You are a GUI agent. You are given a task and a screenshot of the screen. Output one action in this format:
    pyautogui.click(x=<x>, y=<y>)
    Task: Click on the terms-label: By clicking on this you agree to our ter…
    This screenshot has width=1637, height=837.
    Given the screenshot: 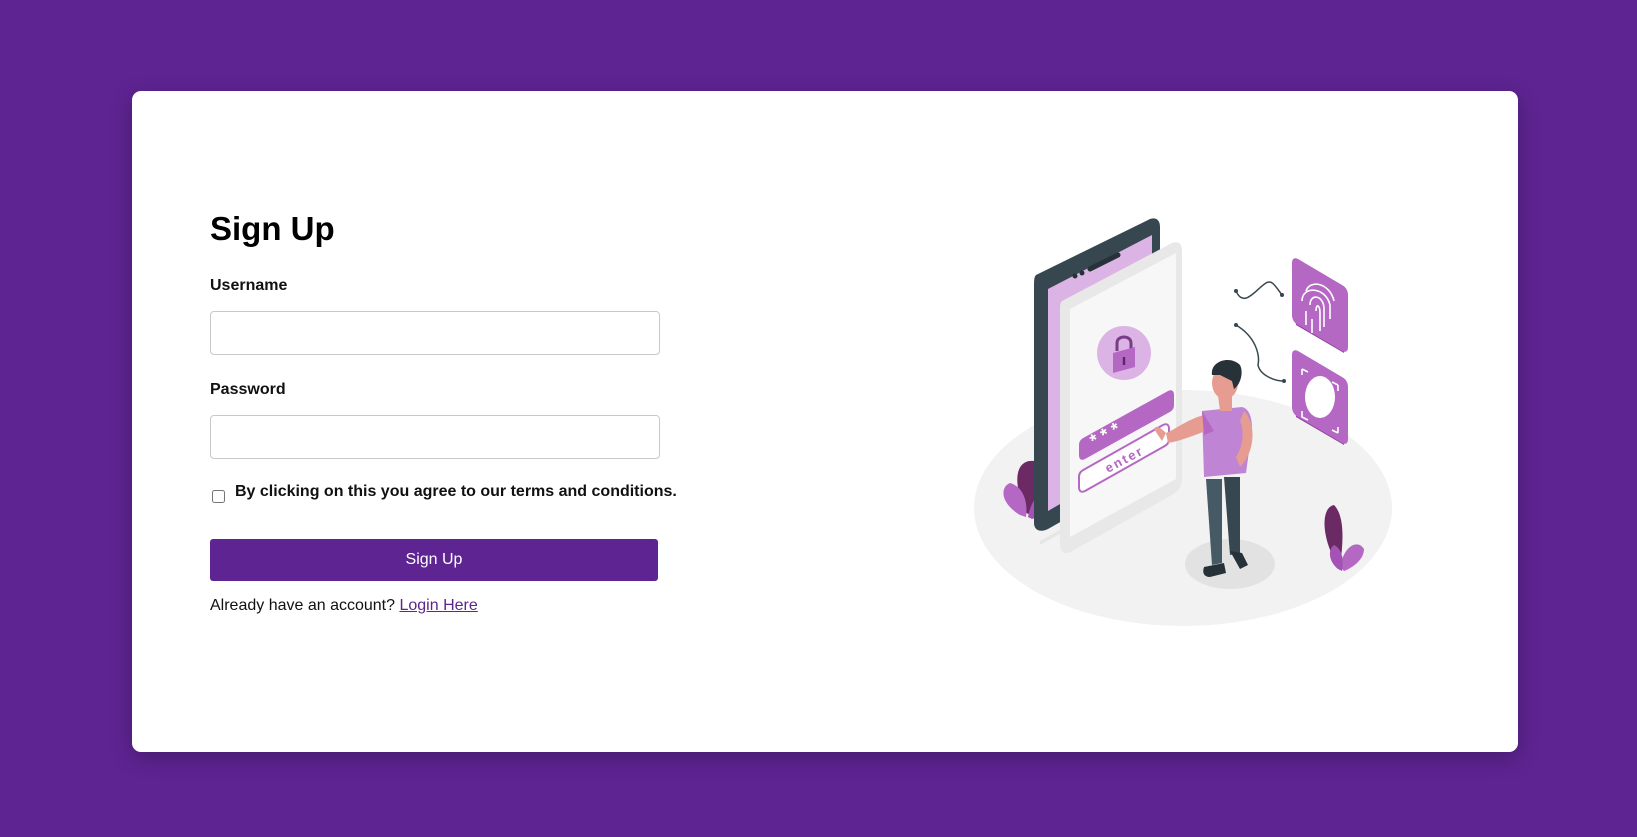 What is the action you would take?
    pyautogui.click(x=456, y=491)
    